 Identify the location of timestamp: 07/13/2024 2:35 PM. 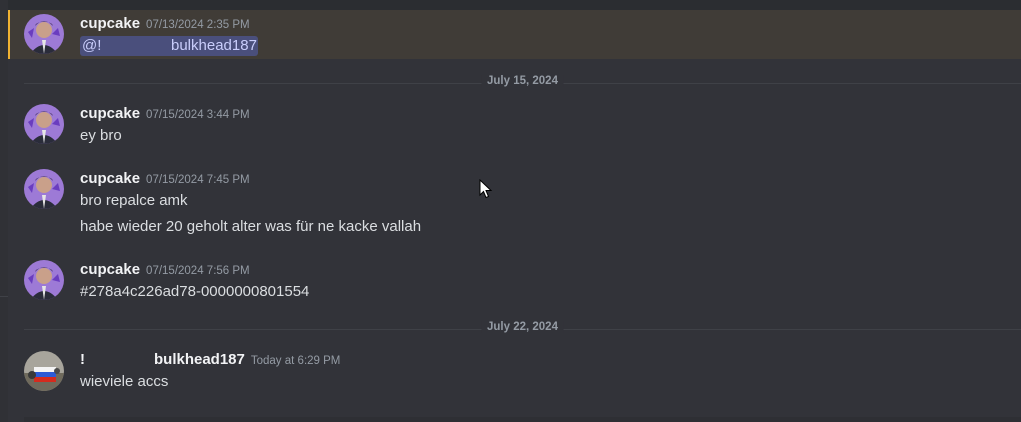
(198, 25).